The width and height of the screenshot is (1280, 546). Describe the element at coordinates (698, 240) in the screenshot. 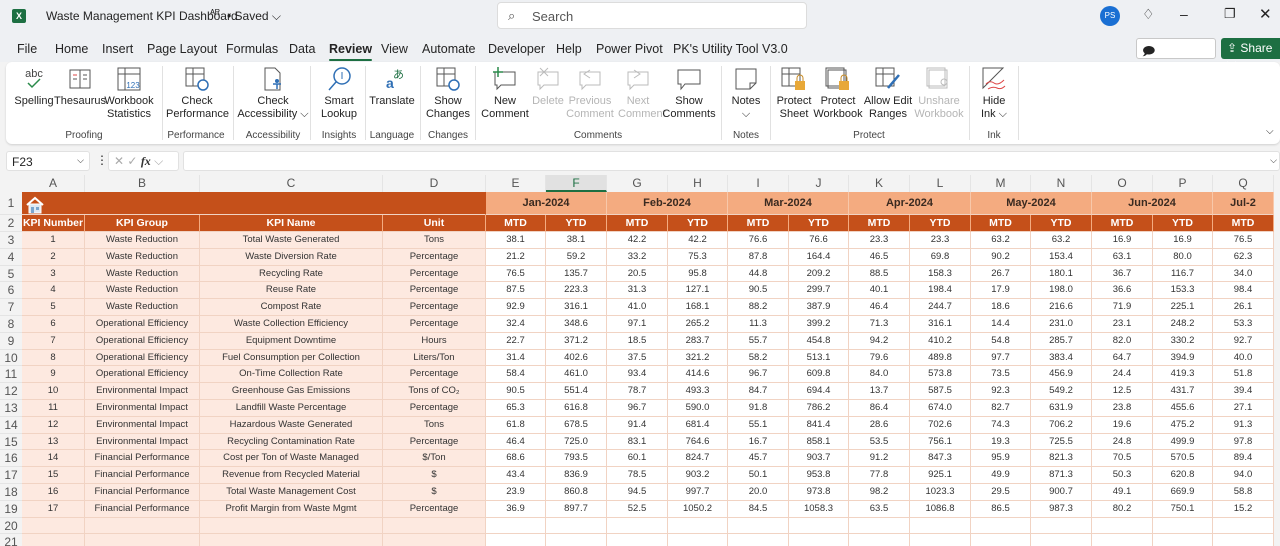

I see `value-cell: 42.2` at that location.